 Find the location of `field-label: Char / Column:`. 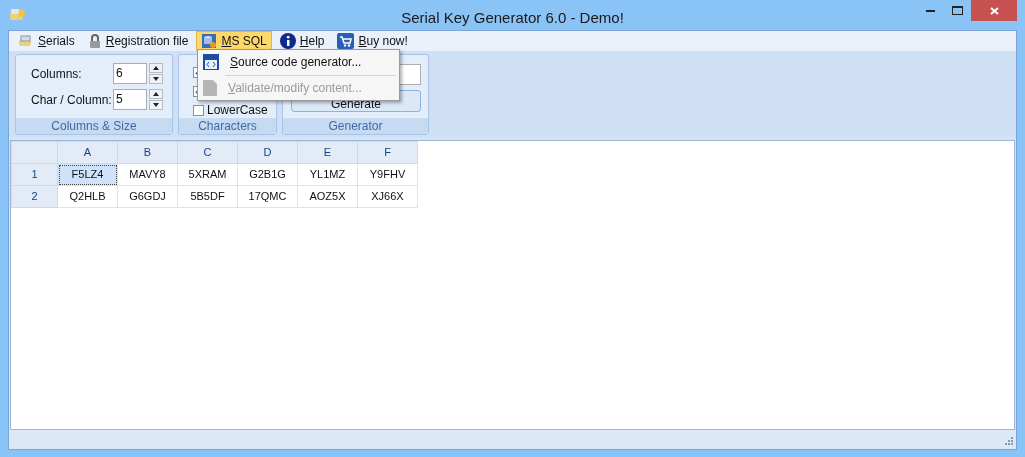

field-label: Char / Column: is located at coordinates (72, 100).